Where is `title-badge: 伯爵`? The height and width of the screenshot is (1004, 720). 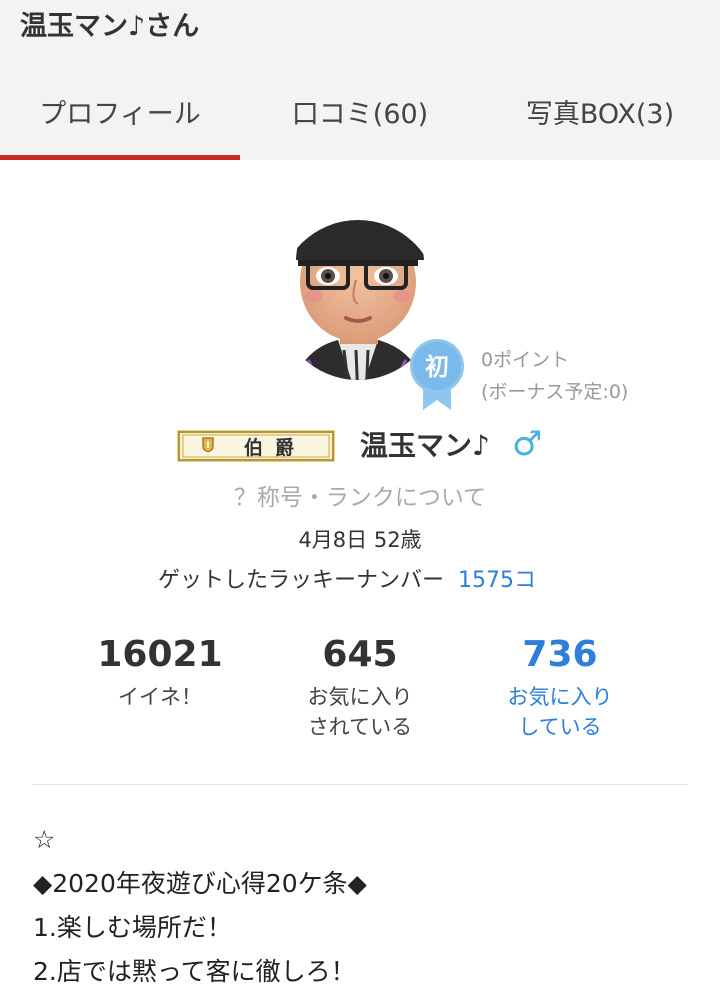 title-badge: 伯爵 is located at coordinates (256, 446).